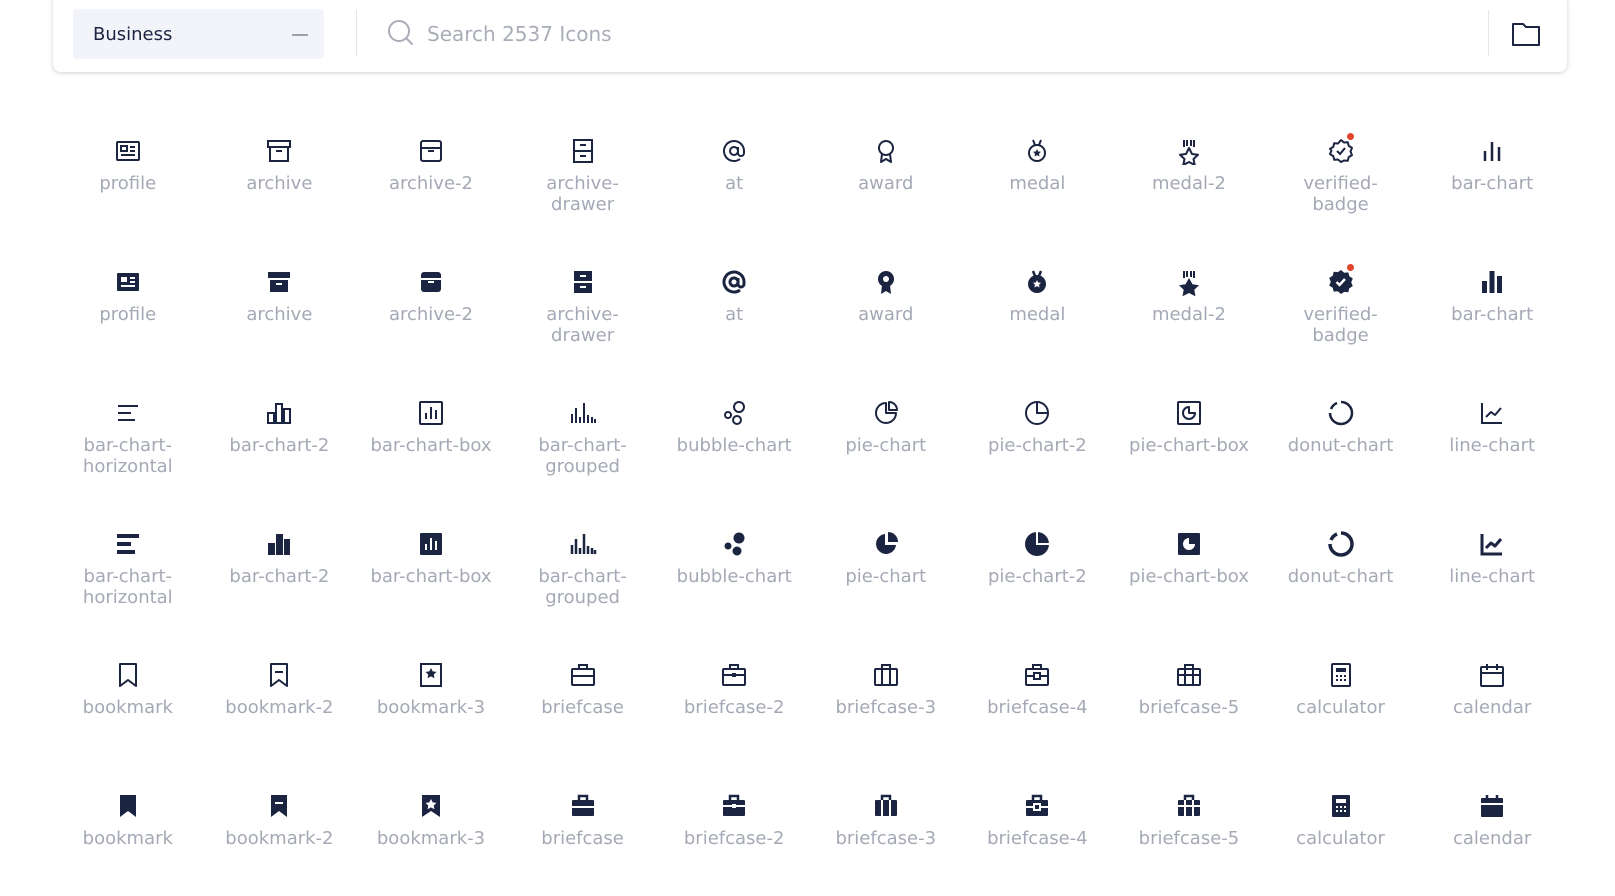  What do you see at coordinates (1526, 34) in the screenshot?
I see `folder-icon` at bounding box center [1526, 34].